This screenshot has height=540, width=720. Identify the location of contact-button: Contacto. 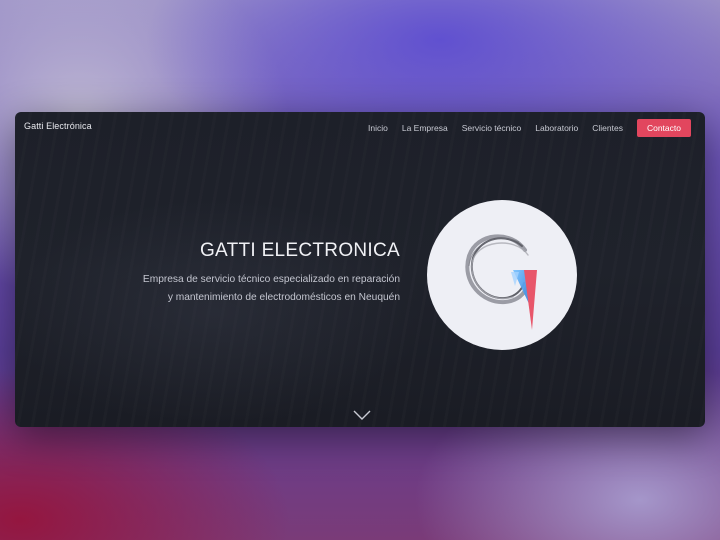
(663, 128).